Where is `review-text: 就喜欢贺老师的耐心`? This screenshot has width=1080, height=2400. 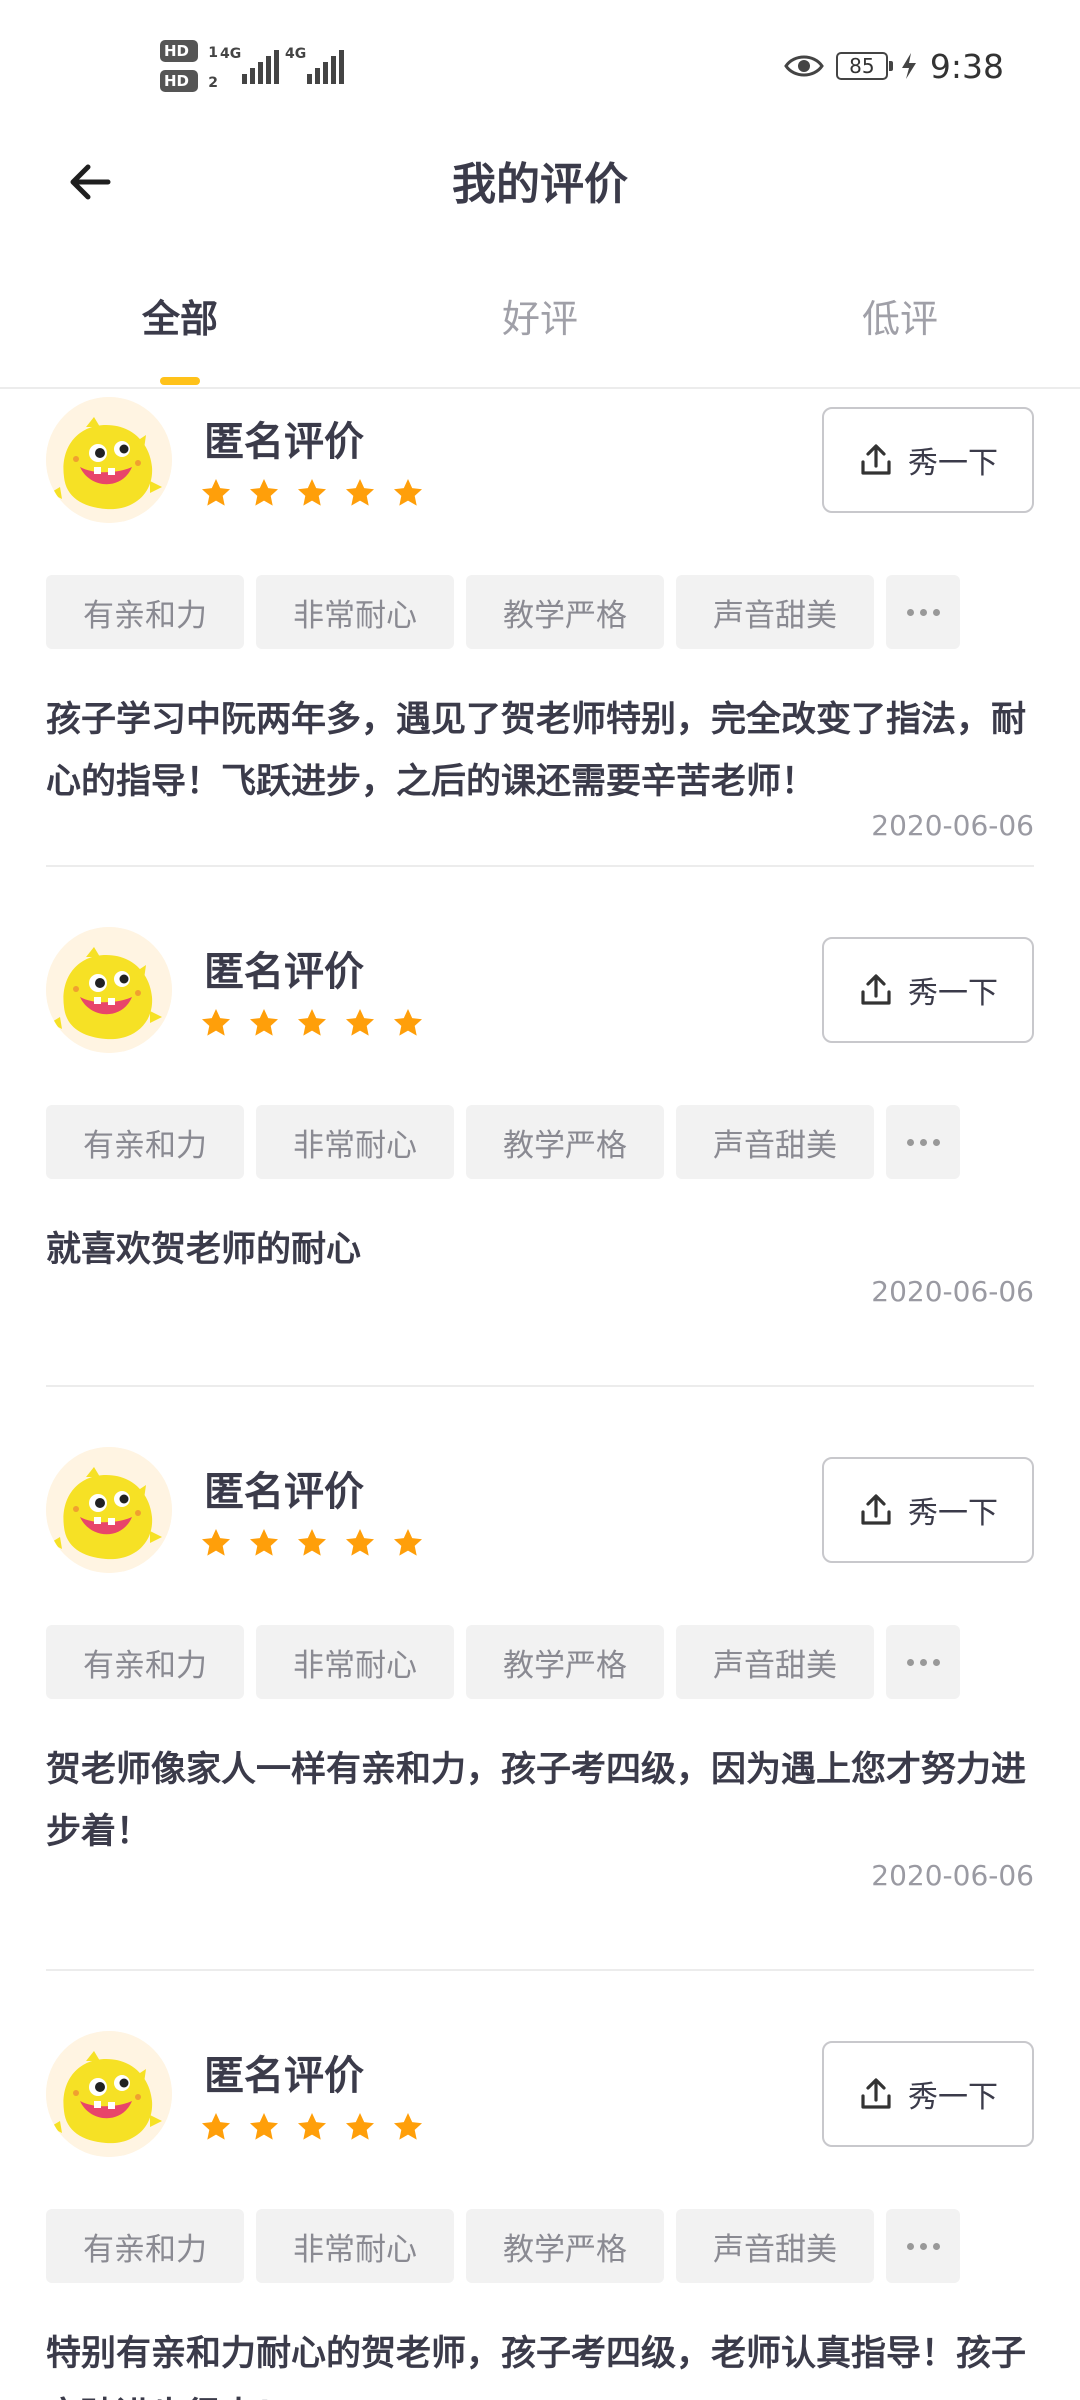
review-text: 就喜欢贺老师的耐心 is located at coordinates (204, 1250).